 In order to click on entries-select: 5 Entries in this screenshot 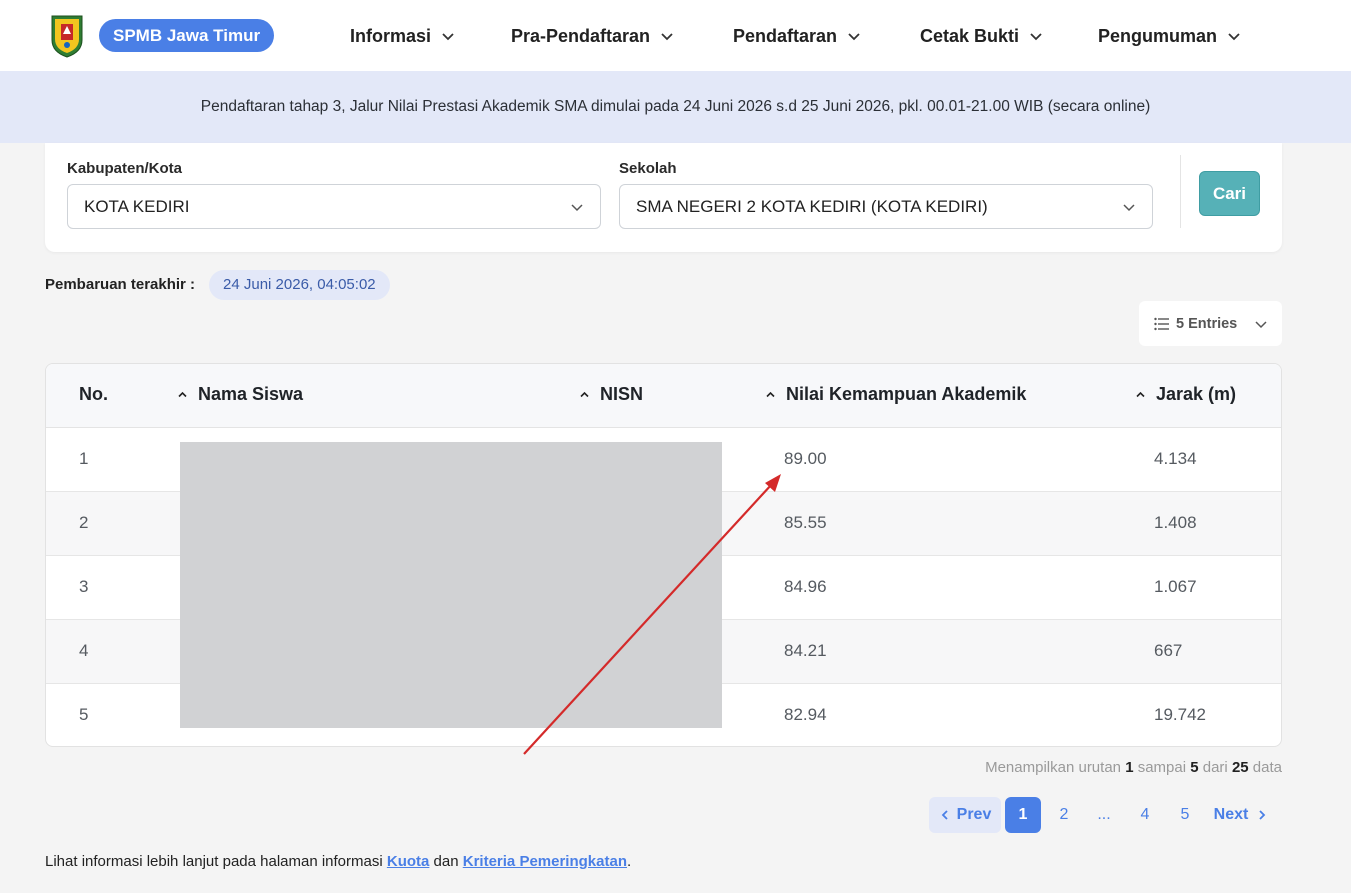, I will do `click(1210, 323)`.